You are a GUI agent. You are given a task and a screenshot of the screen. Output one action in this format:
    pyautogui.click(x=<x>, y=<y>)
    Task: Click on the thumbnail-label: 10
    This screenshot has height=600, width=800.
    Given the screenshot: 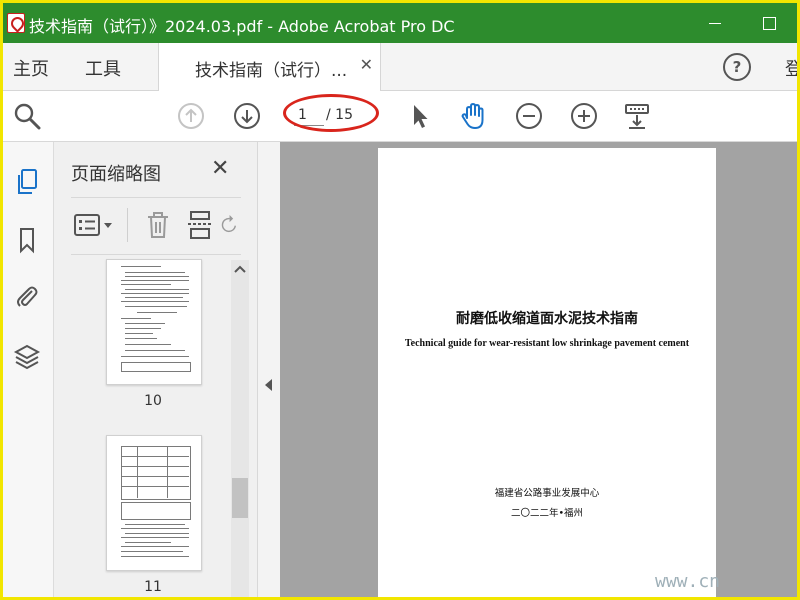 What is the action you would take?
    pyautogui.click(x=153, y=401)
    